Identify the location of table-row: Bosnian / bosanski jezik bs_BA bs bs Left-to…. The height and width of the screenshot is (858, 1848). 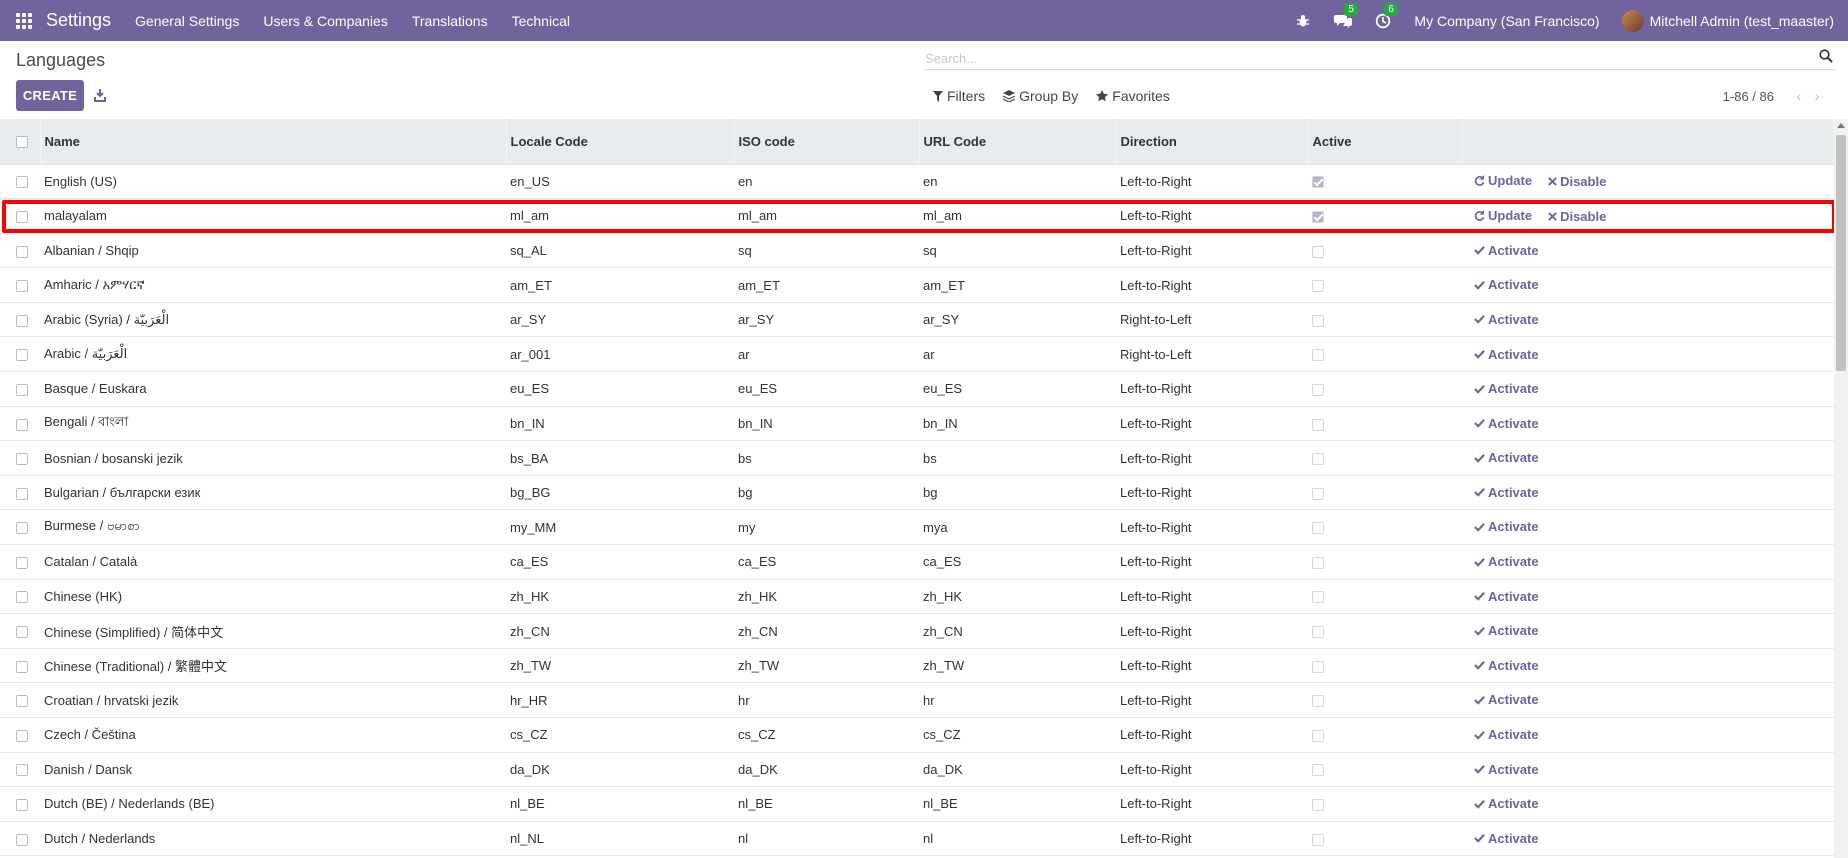
(917, 458).